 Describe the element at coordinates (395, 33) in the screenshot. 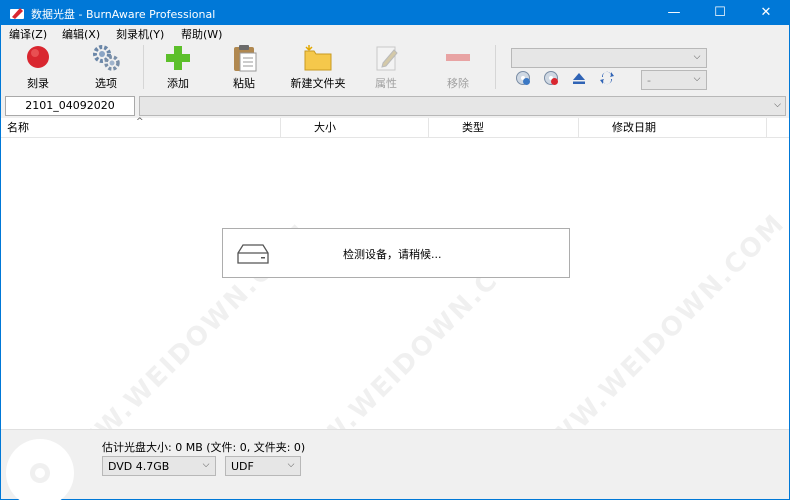

I see `menu-bar: 编译(Z) 编辑(X) 刻录机(Y) 帮助(W)` at that location.